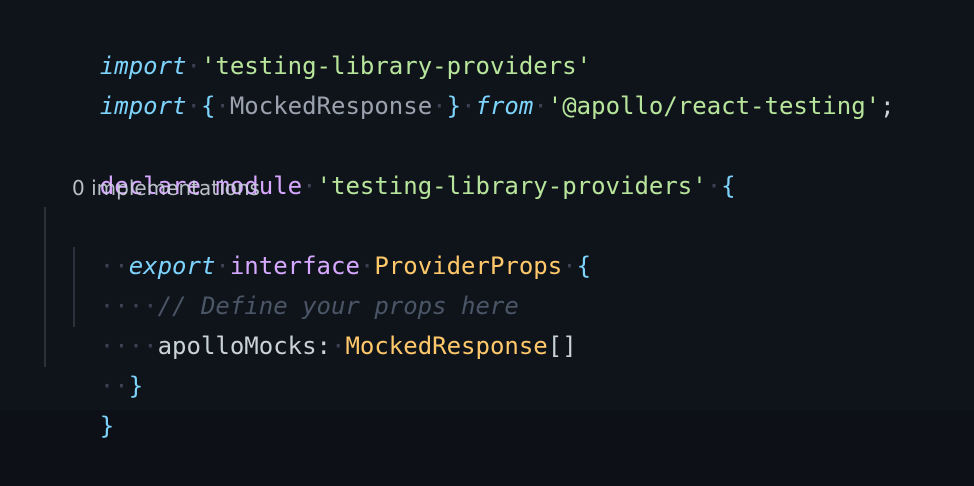 This screenshot has width=974, height=486. What do you see at coordinates (316, 243) in the screenshot?
I see `code-line-5: ··export·interface·ProviderProps·{` at bounding box center [316, 243].